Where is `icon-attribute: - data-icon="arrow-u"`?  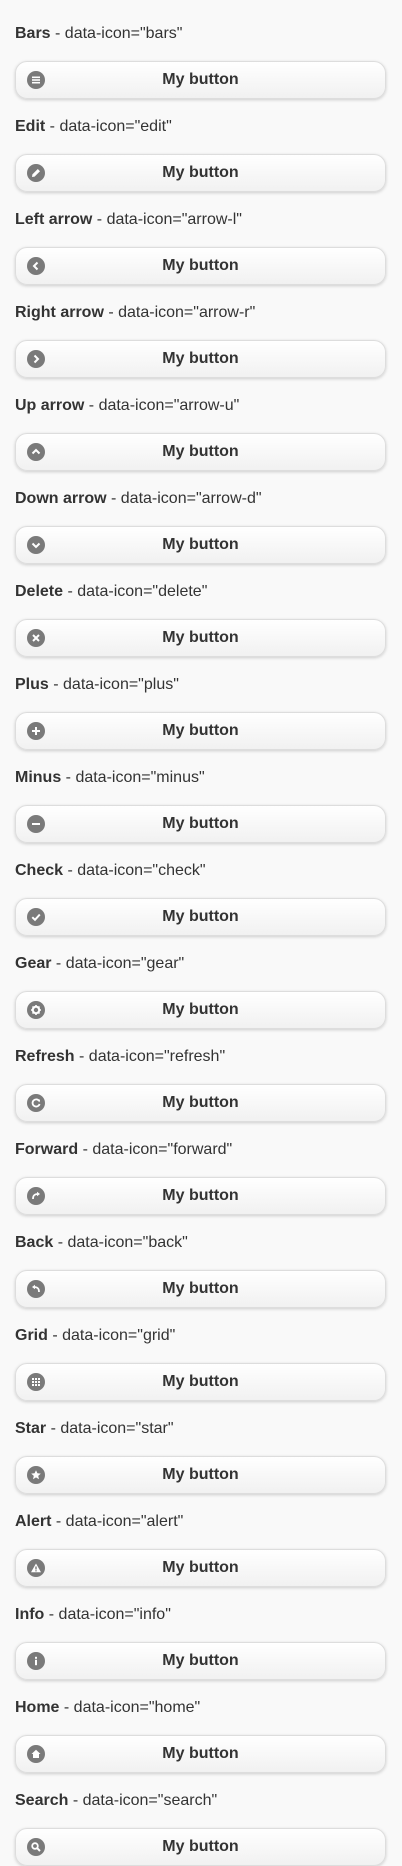
icon-attribute: - data-icon="arrow-u" is located at coordinates (162, 405).